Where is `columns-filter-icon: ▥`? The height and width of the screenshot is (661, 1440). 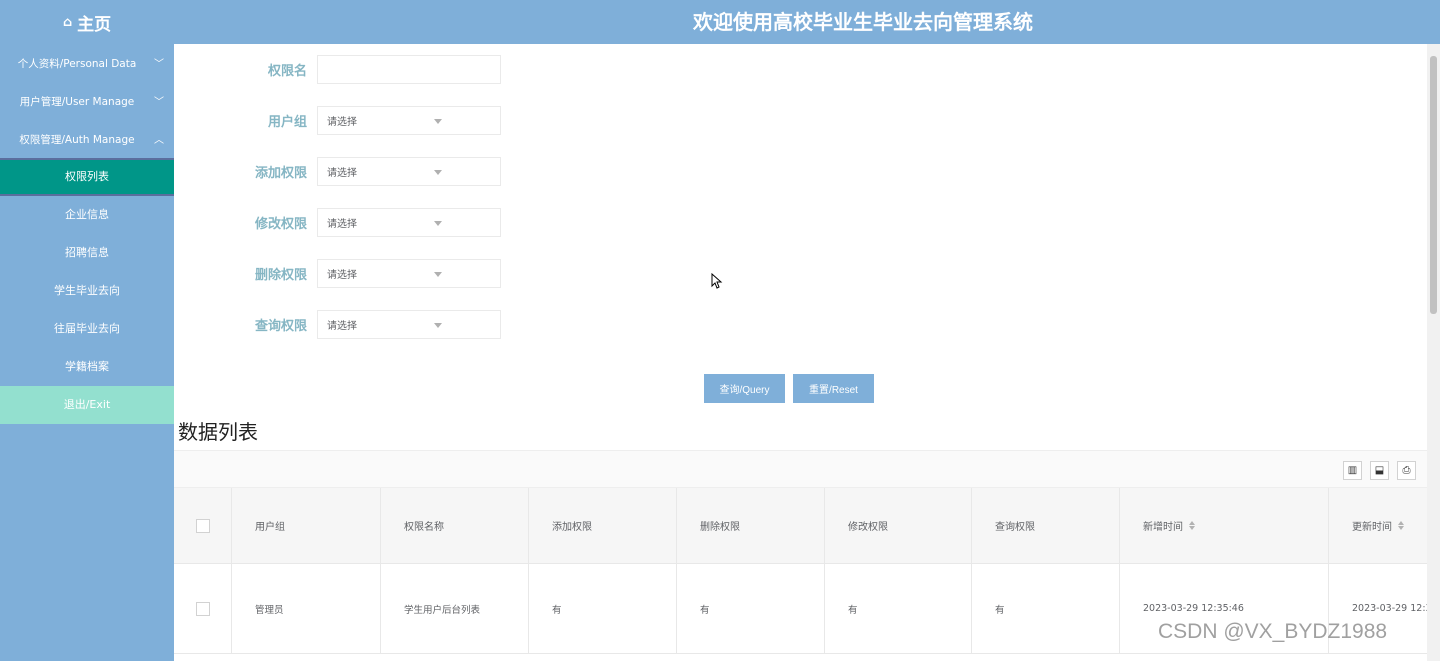 columns-filter-icon: ▥ is located at coordinates (1352, 470).